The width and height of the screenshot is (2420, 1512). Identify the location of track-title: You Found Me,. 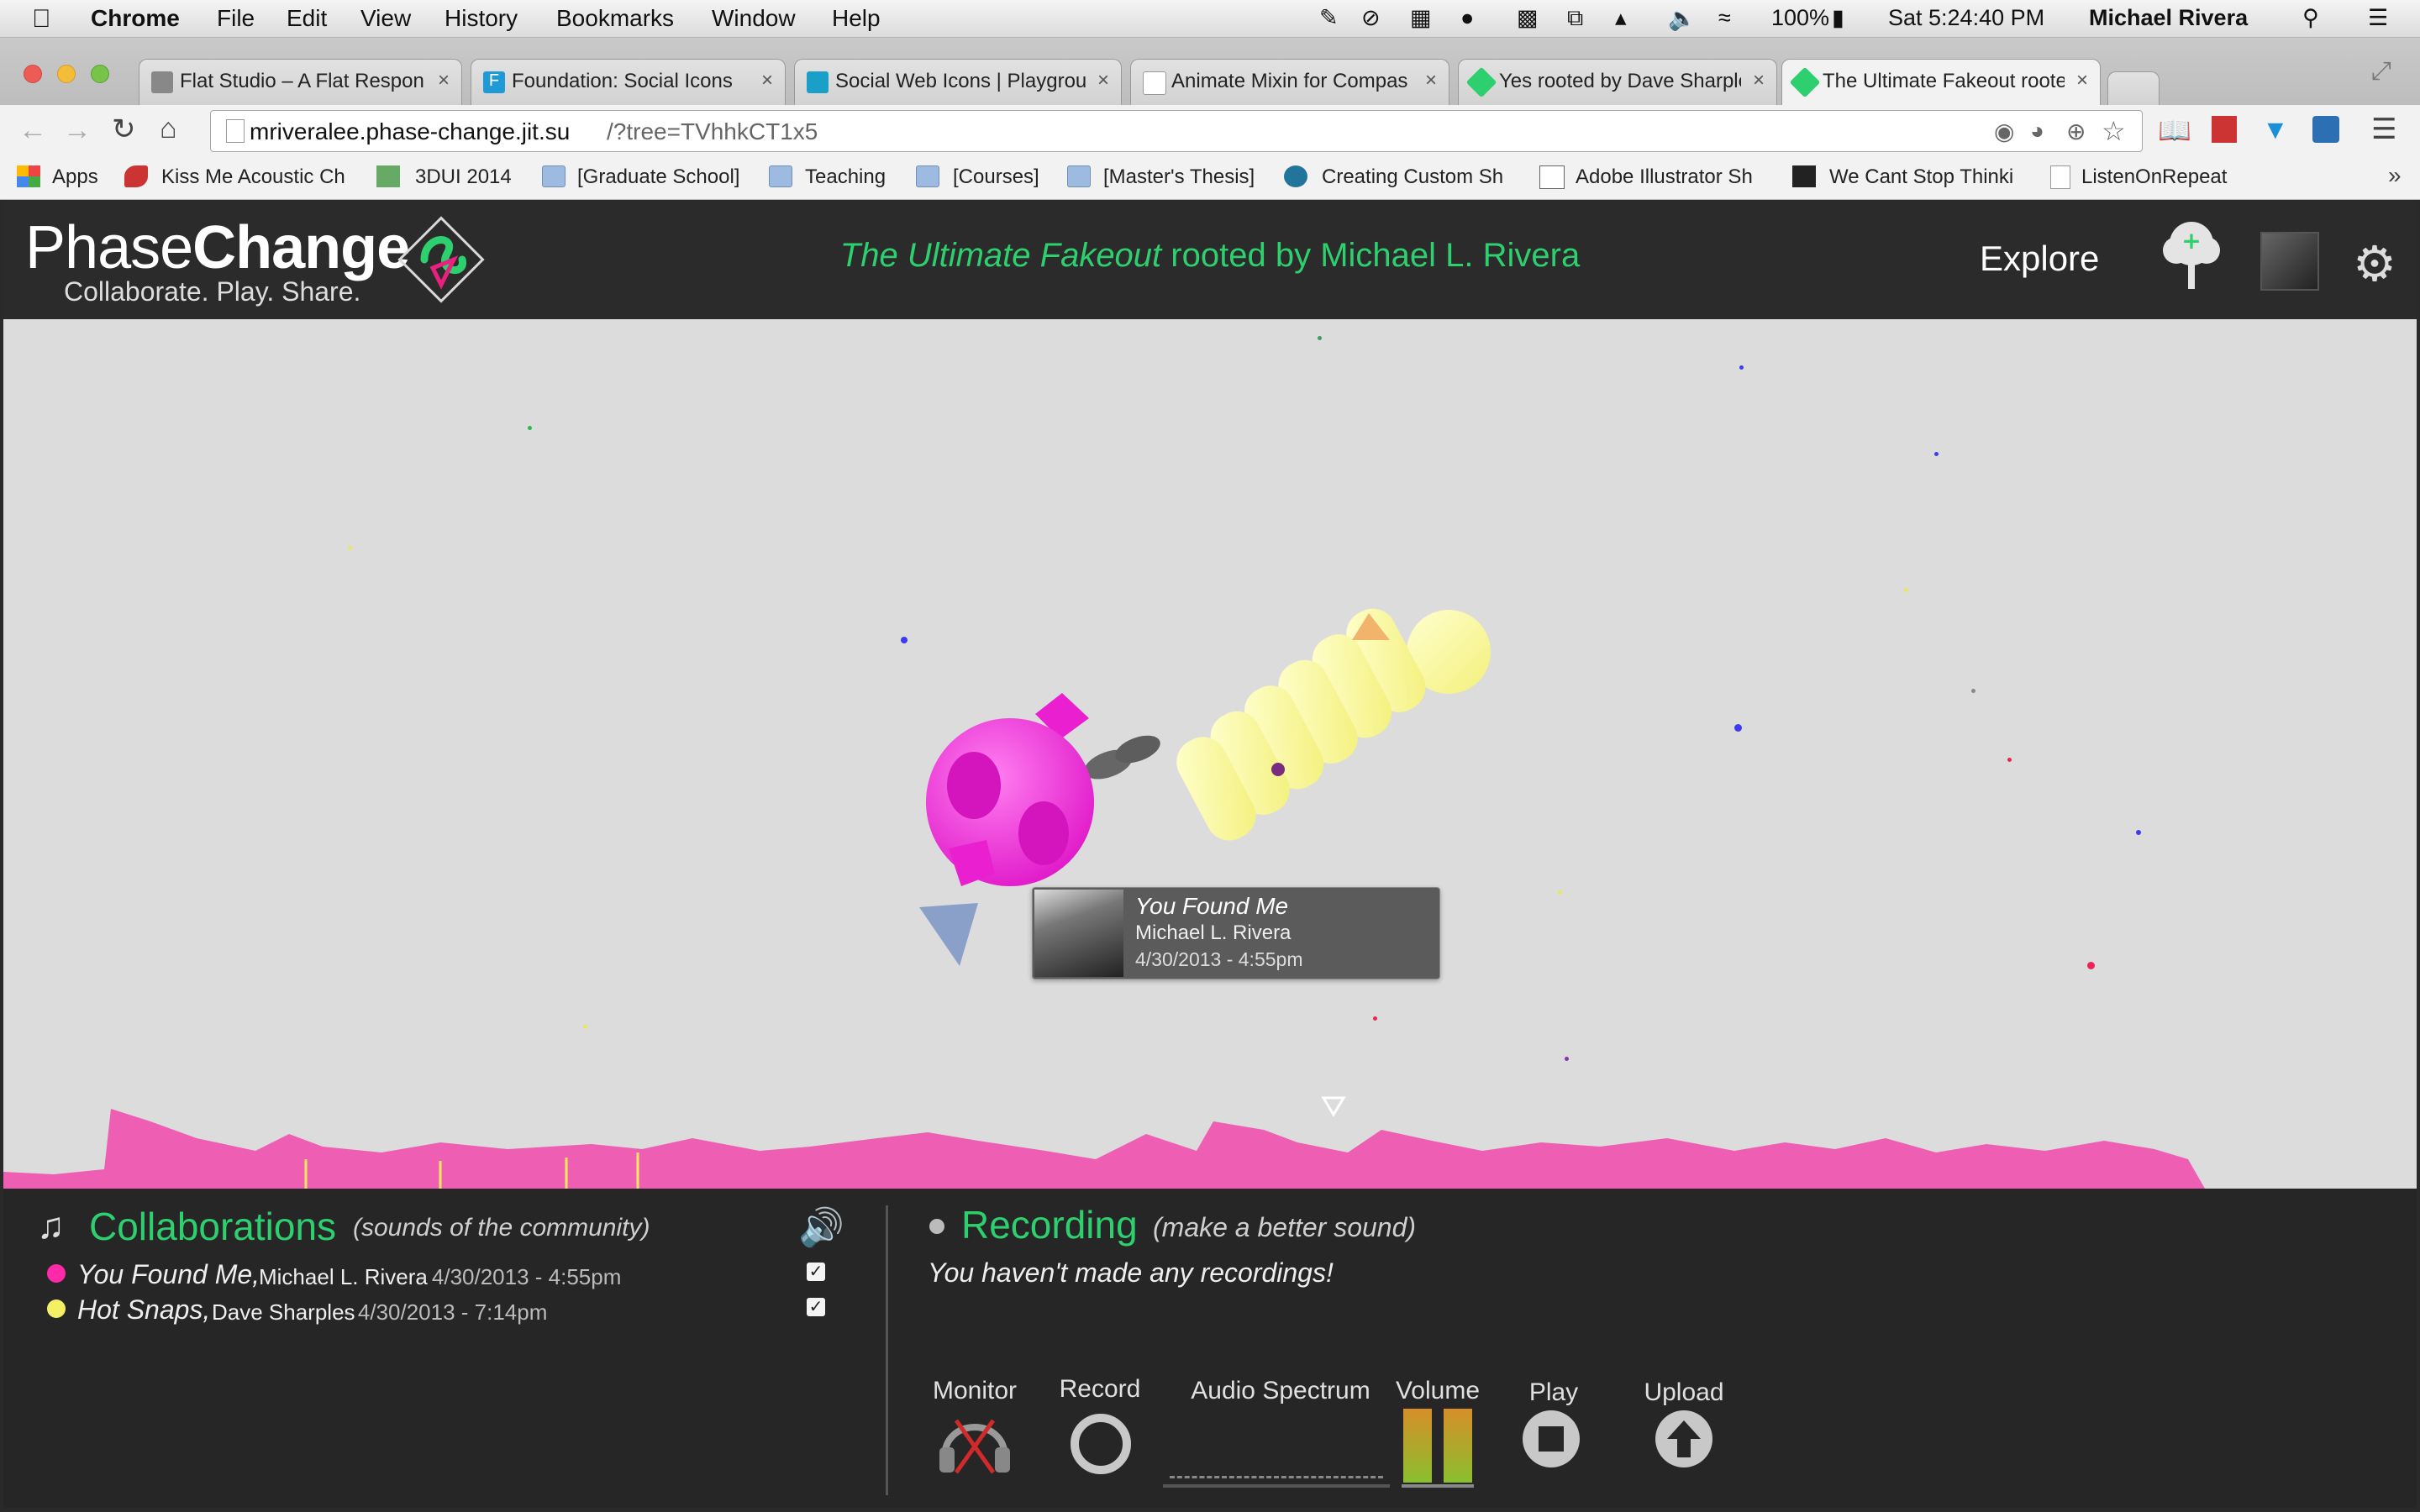
(168, 1274).